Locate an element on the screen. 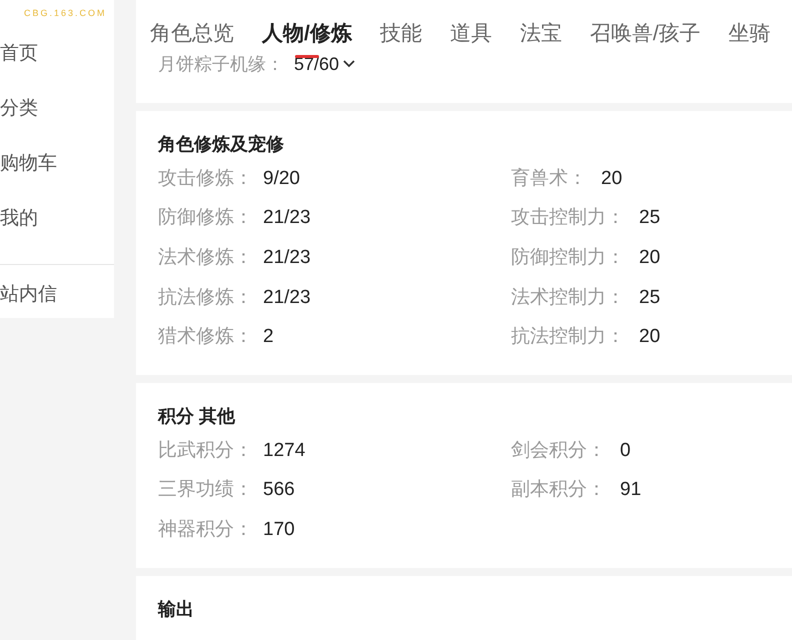 This screenshot has width=792, height=640. field-value: 1274 is located at coordinates (284, 450).